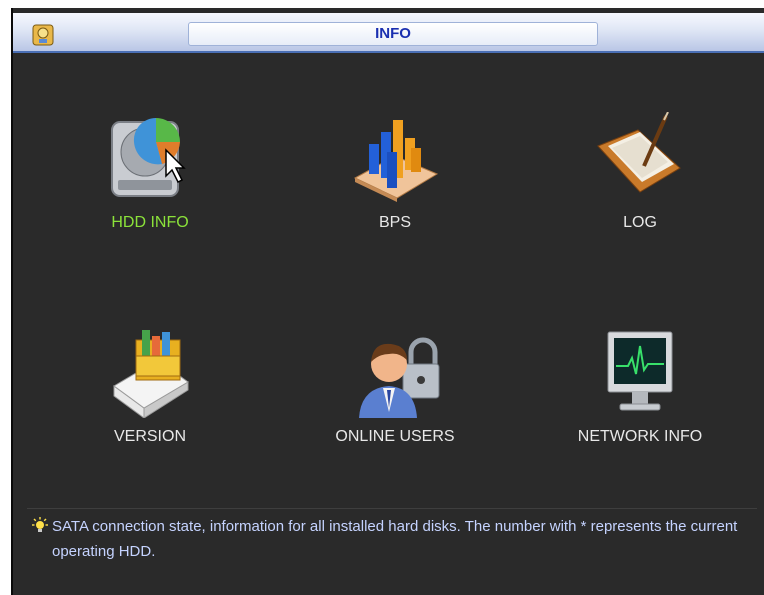 This screenshot has height=595, width=764. Describe the element at coordinates (640, 222) in the screenshot. I see `menu-item-label: LOG` at that location.